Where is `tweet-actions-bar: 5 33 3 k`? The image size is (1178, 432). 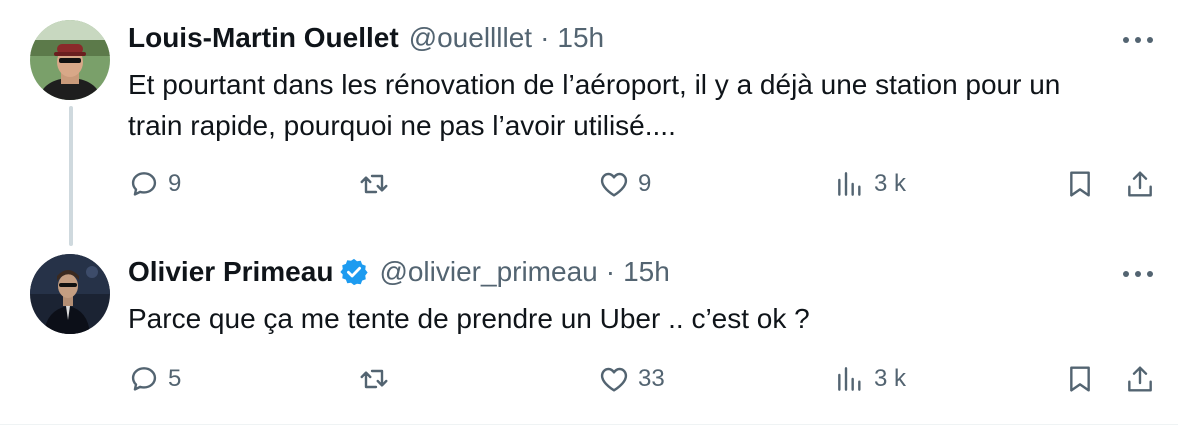 tweet-actions-bar: 5 33 3 k is located at coordinates (645, 383).